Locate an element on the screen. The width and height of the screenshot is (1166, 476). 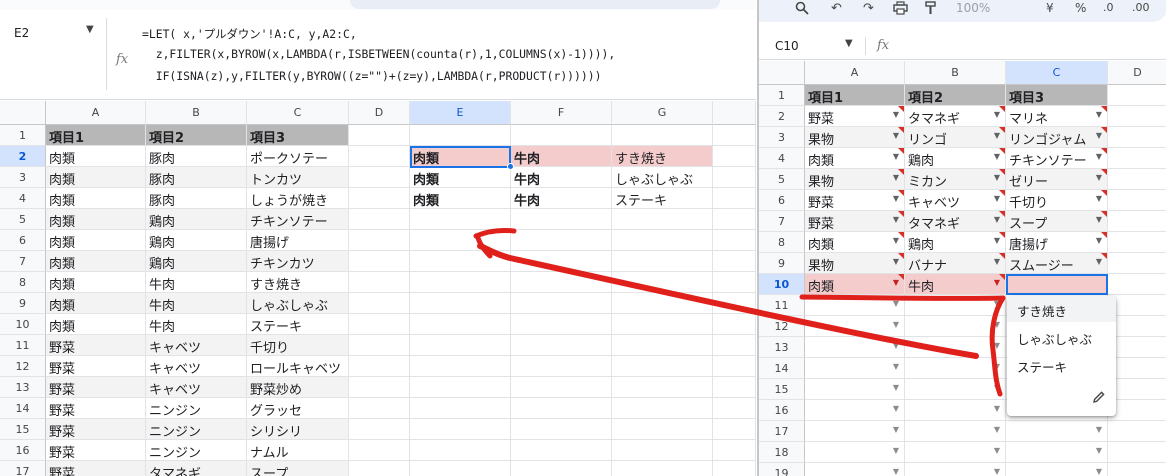
cell: ニンジン is located at coordinates (196, 450).